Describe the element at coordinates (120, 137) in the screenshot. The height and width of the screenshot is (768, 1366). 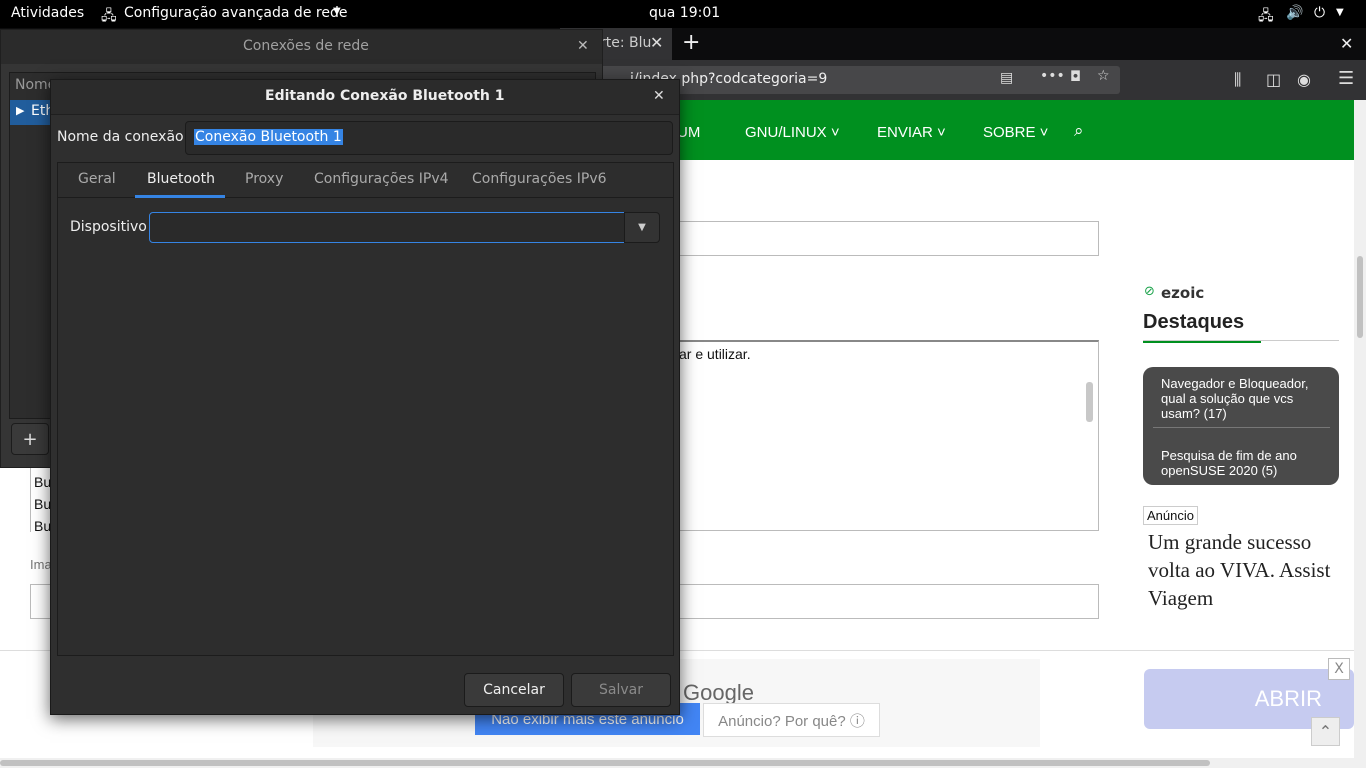
I see `connection-name-label: Nome da conexão` at that location.